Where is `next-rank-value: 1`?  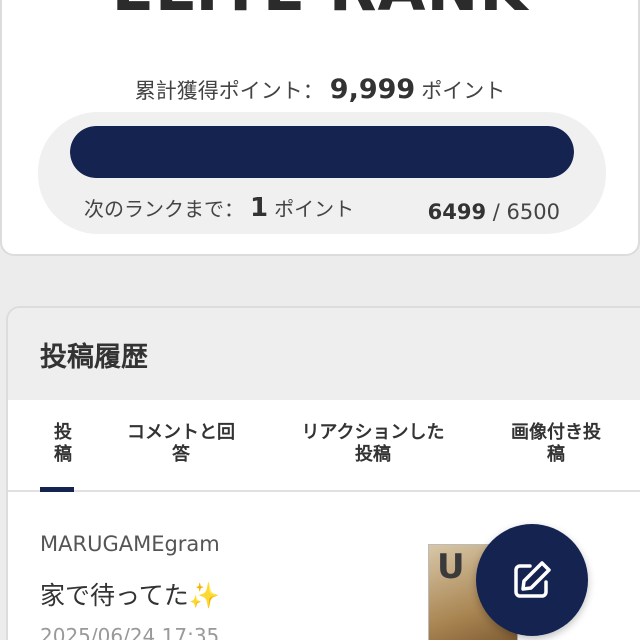
next-rank-value: 1 is located at coordinates (259, 208).